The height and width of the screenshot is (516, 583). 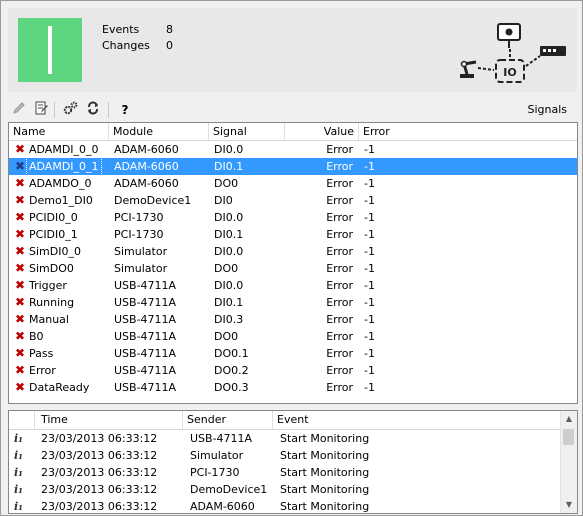 What do you see at coordinates (137, 38) in the screenshot?
I see `stats-panel: Events 8 Changes 0` at bounding box center [137, 38].